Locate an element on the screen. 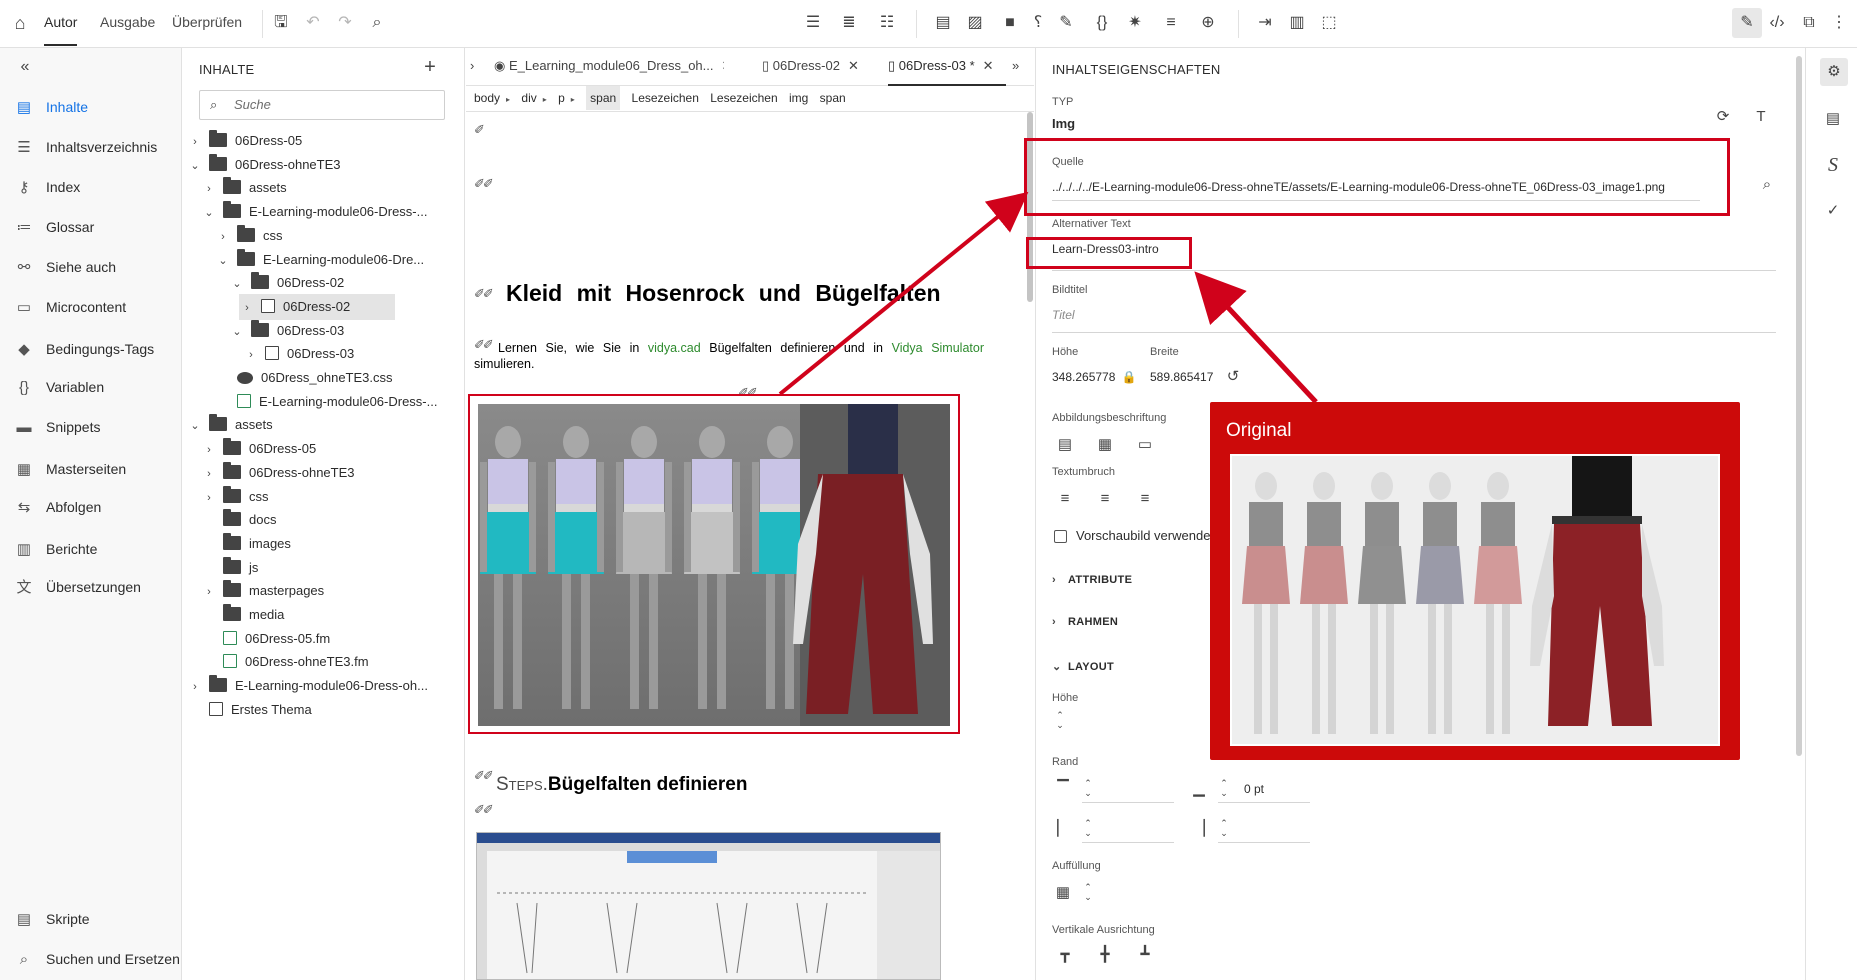 The width and height of the screenshot is (1857, 980). nav-item-snippets: ▬ Snippets is located at coordinates (57, 427).